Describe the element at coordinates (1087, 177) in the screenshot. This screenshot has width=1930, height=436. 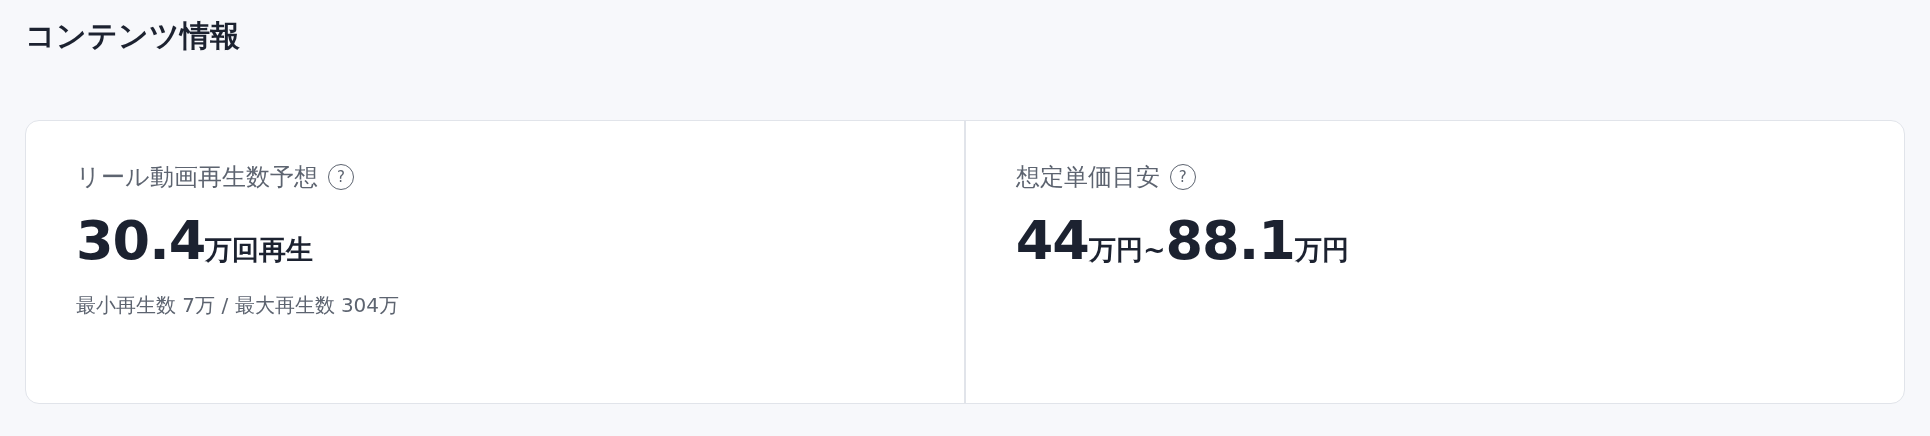
I see `metric-label: 想定単価目安` at that location.